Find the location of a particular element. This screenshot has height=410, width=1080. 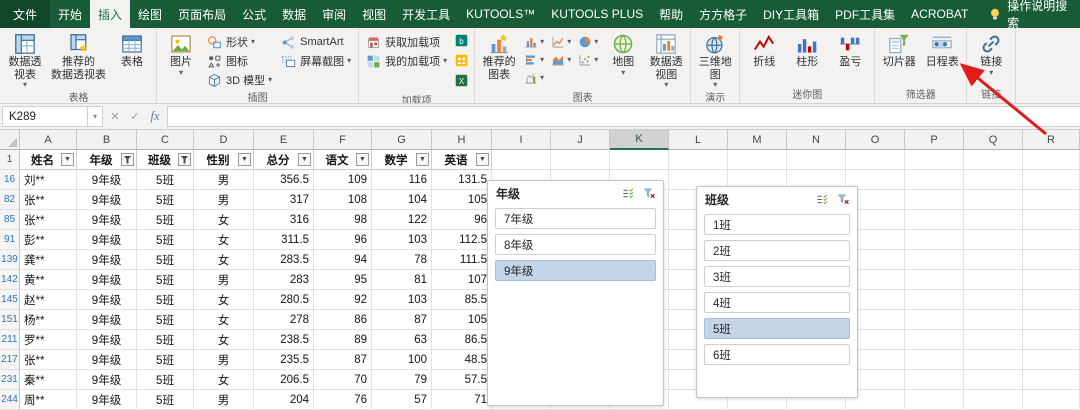

column-header-L: L is located at coordinates (698, 140).